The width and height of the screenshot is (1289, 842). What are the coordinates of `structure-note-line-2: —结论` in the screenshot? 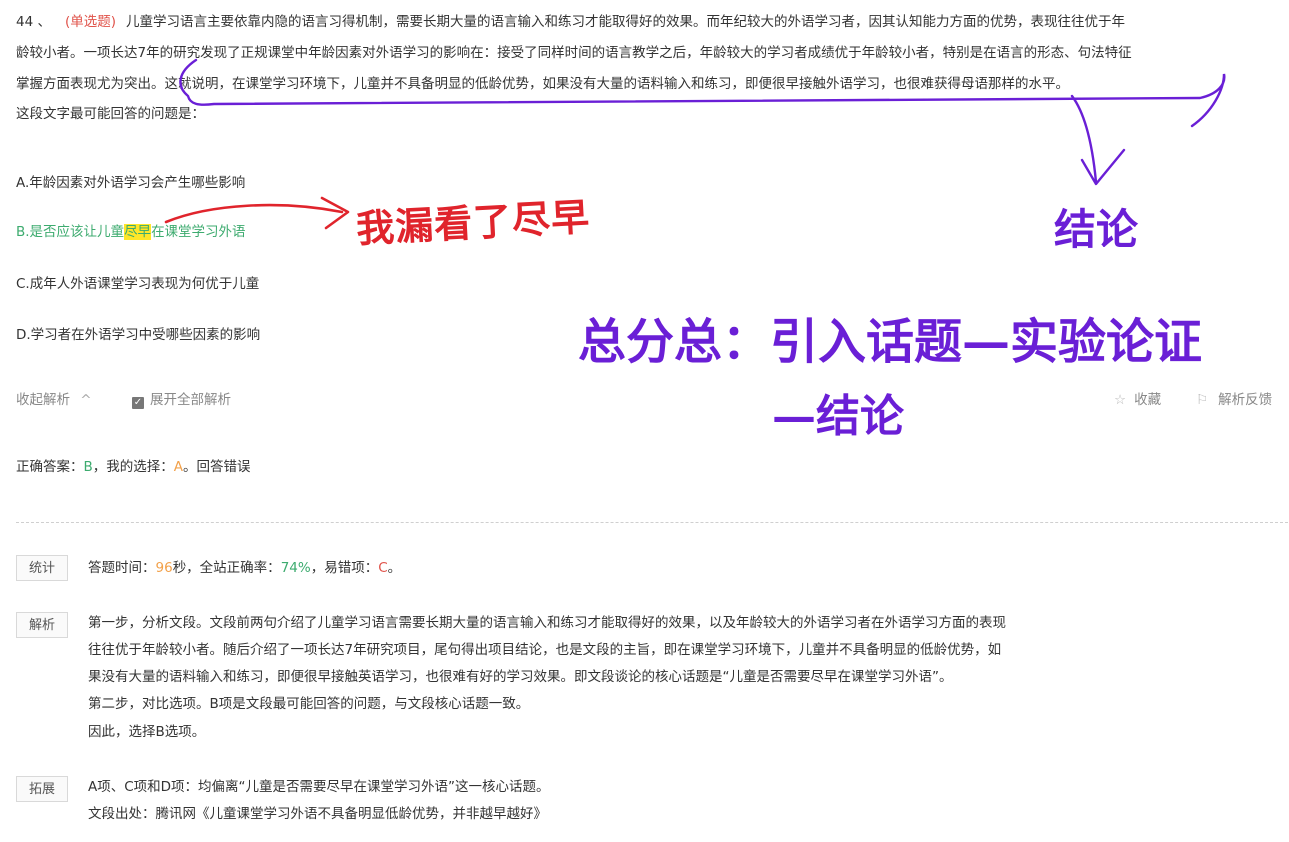 It's located at (838, 416).